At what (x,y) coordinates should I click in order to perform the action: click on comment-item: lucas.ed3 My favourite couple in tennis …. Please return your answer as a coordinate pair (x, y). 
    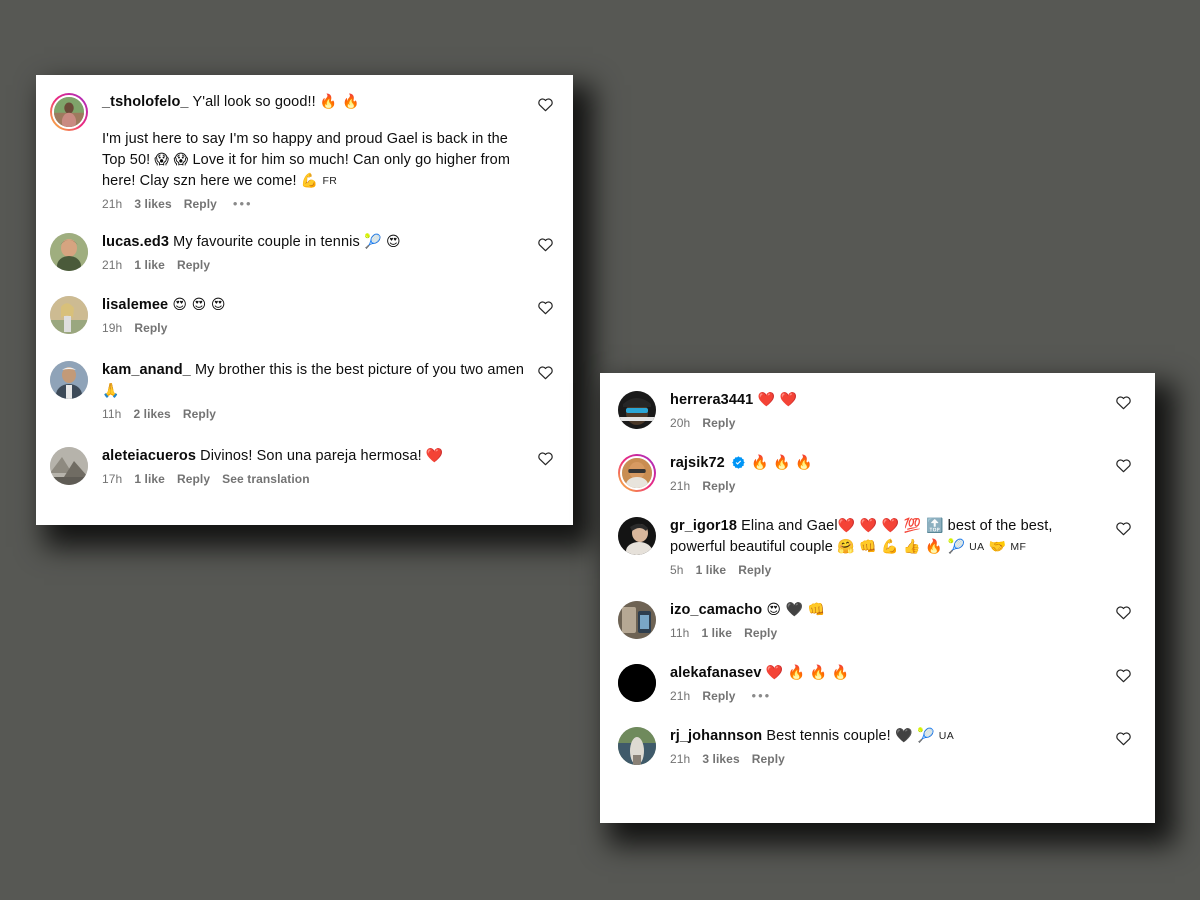
    Looking at the image, I should click on (304, 241).